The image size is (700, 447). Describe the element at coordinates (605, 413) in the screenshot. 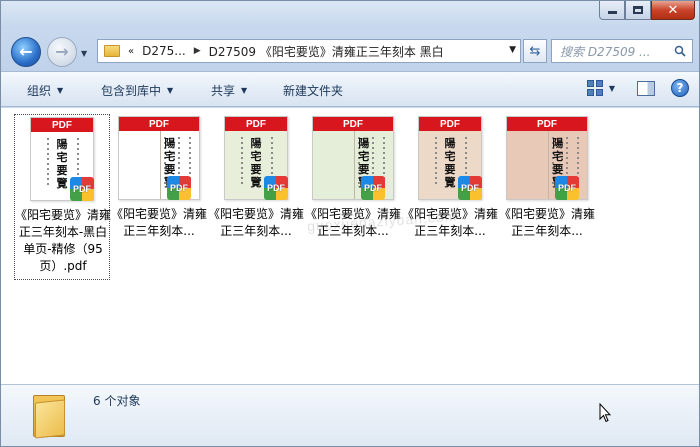

I see `mouse-cursor-icon` at that location.